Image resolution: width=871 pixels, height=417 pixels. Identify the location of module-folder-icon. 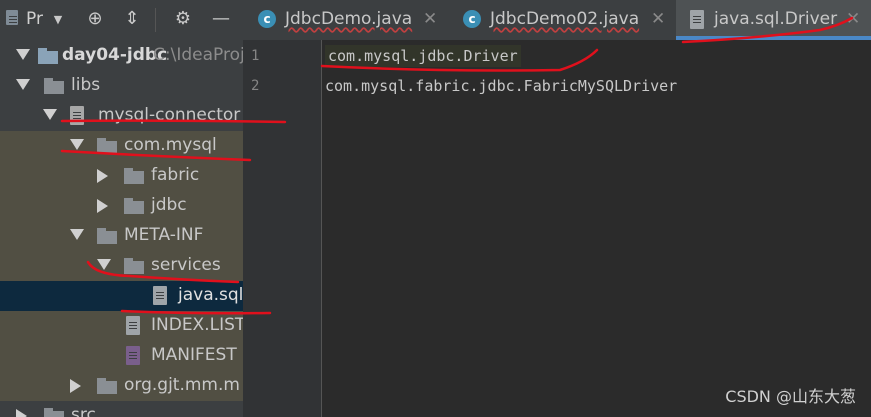
(48, 56).